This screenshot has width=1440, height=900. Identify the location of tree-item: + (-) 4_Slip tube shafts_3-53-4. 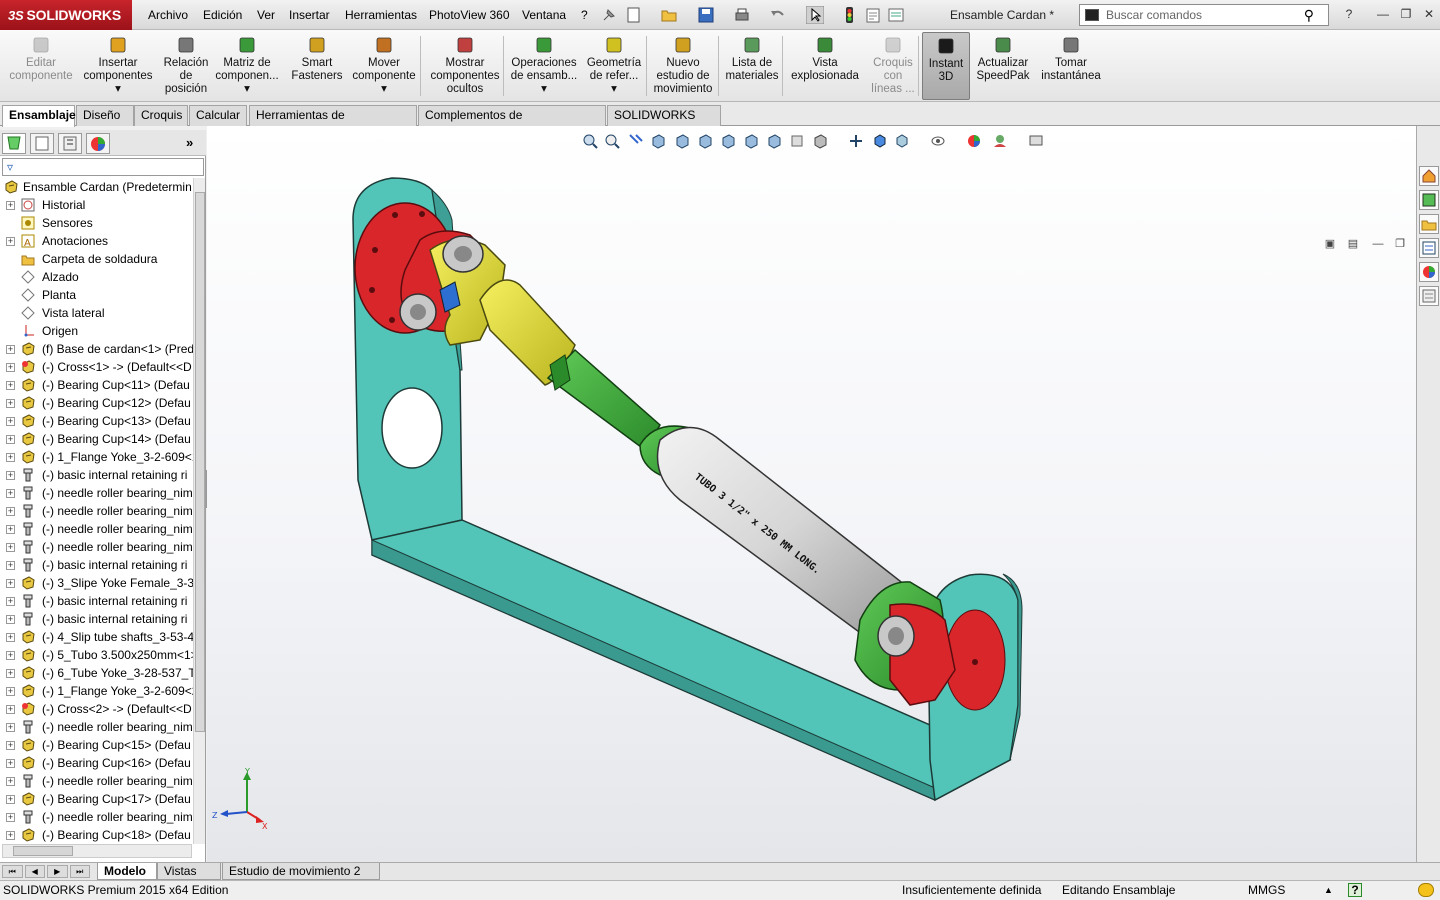
(98, 637).